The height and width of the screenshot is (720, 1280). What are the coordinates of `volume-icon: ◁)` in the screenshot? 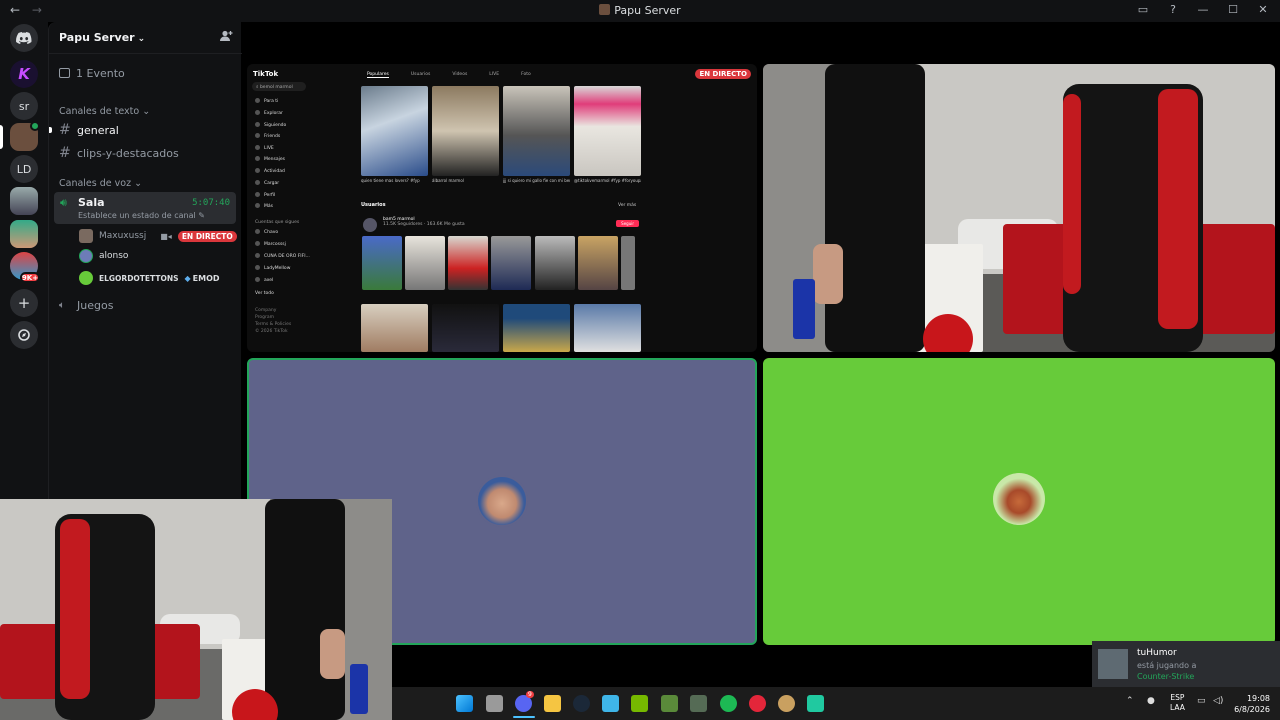 It's located at (1218, 701).